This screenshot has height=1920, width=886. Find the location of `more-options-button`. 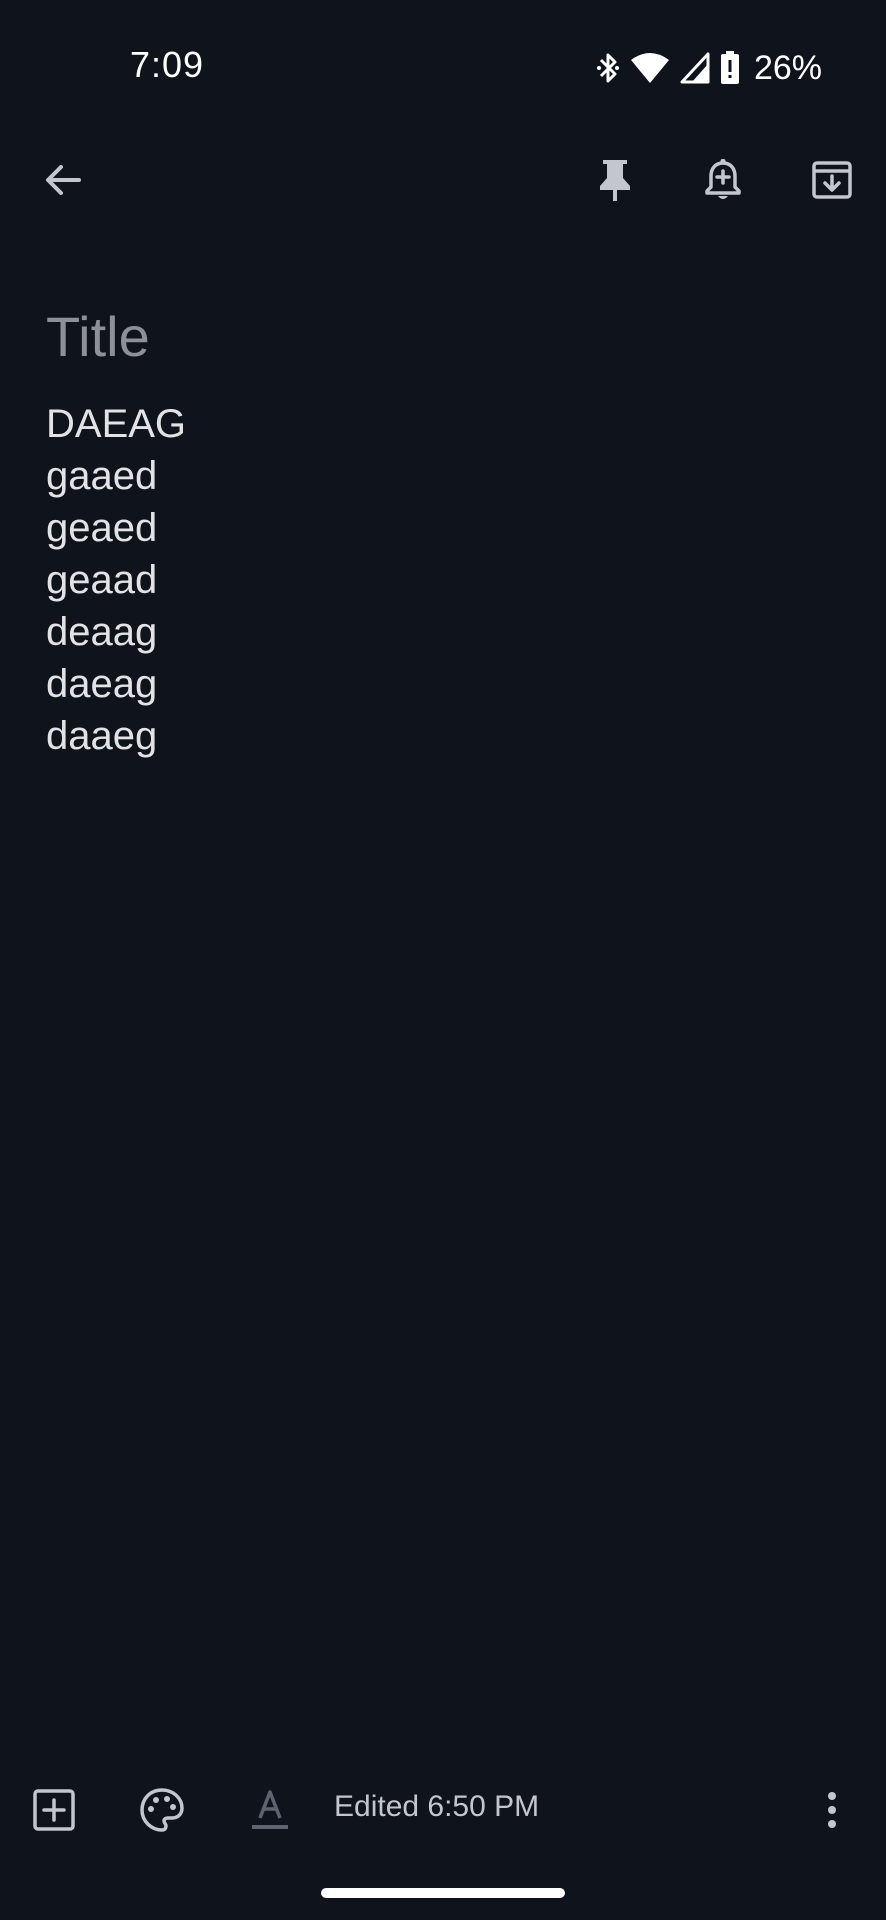

more-options-button is located at coordinates (832, 1810).